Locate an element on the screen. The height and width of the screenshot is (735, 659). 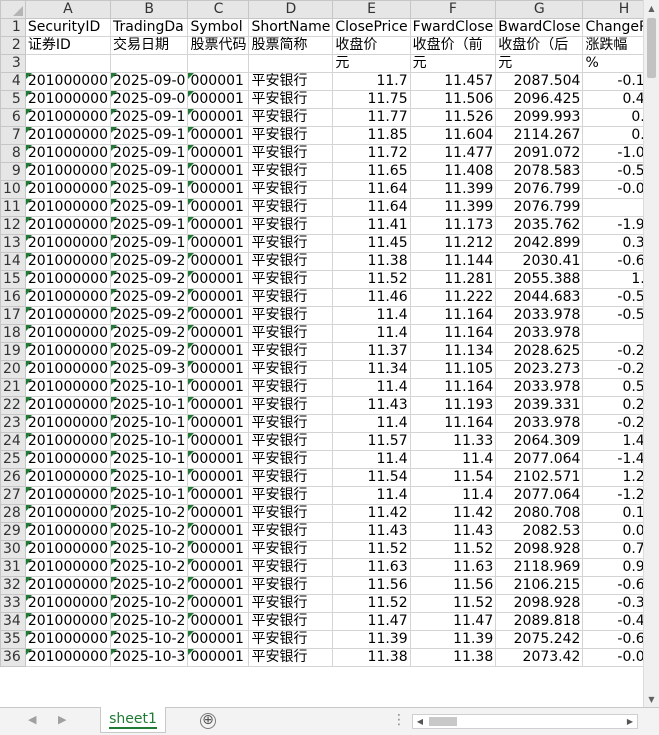
row-header: 17 is located at coordinates (13, 315).